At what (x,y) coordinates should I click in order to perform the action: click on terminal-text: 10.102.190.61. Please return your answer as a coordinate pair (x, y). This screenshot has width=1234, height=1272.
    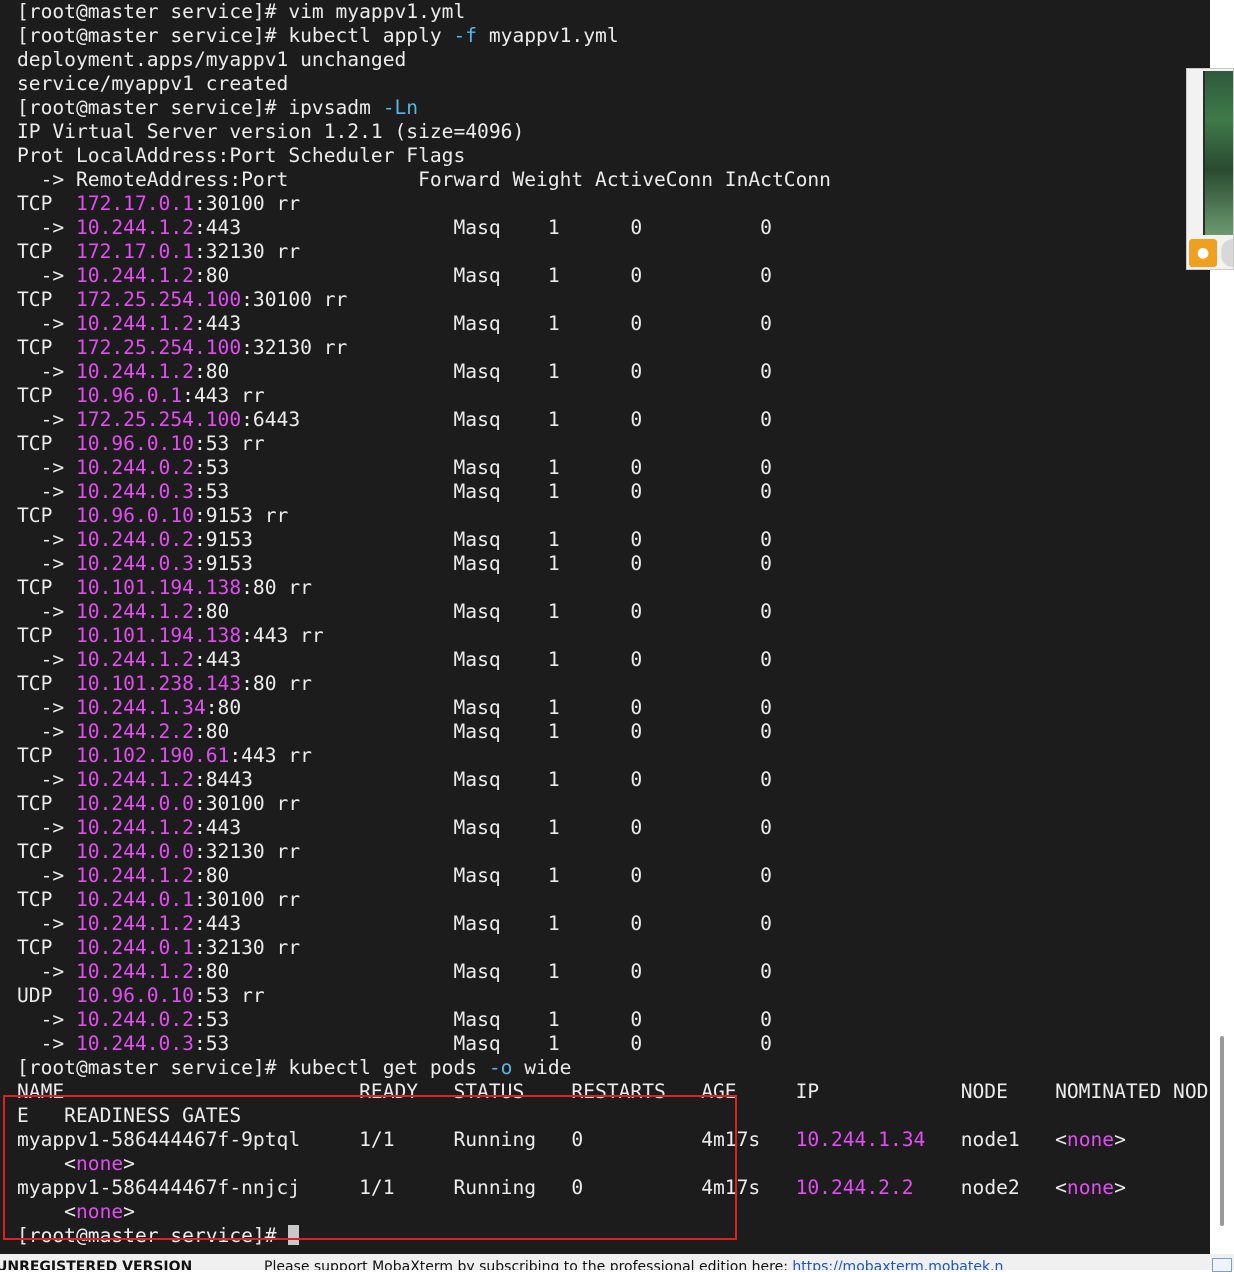
    Looking at the image, I should click on (152, 755).